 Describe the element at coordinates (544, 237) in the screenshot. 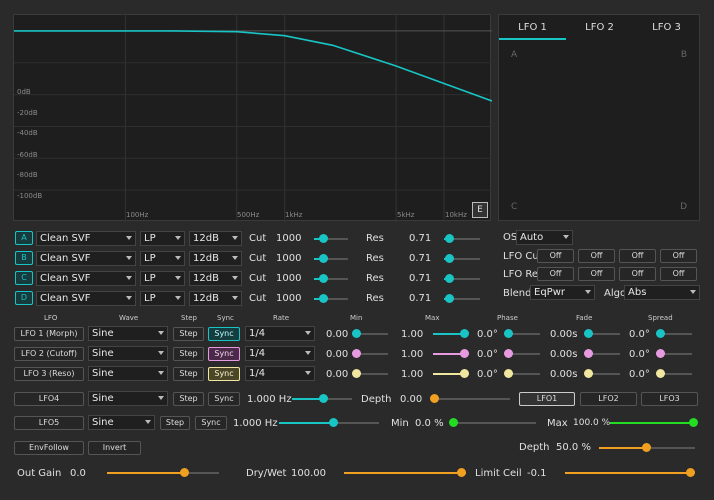

I see `os-select: Auto` at that location.